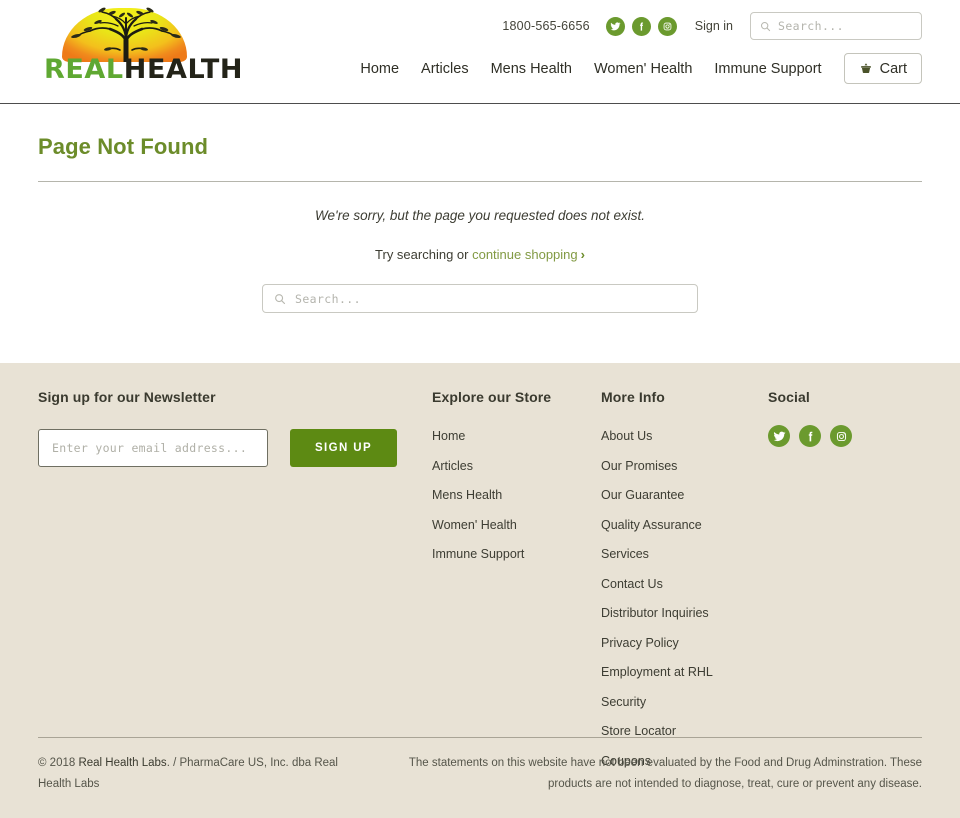 This screenshot has width=960, height=818. What do you see at coordinates (183, 69) in the screenshot?
I see `logo-word-health: HEALTH` at bounding box center [183, 69].